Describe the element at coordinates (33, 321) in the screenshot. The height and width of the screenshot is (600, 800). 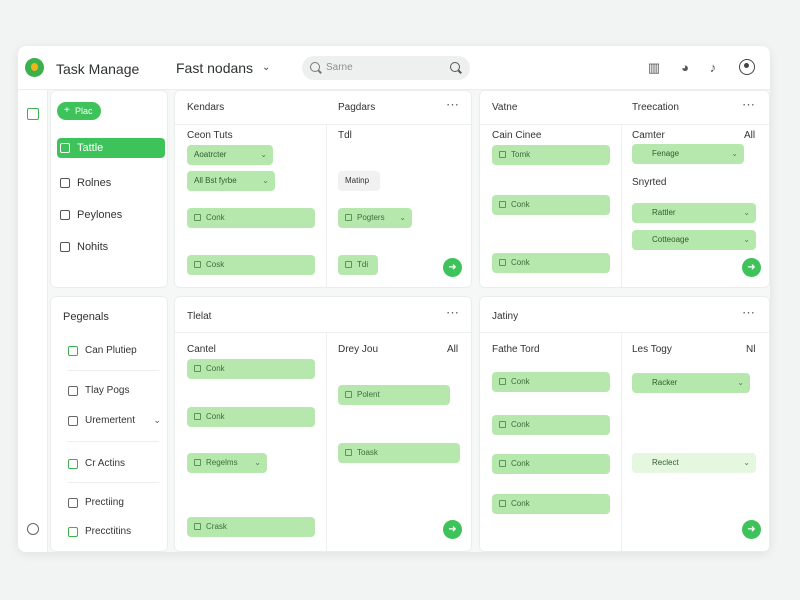
I see `icon-rail` at that location.